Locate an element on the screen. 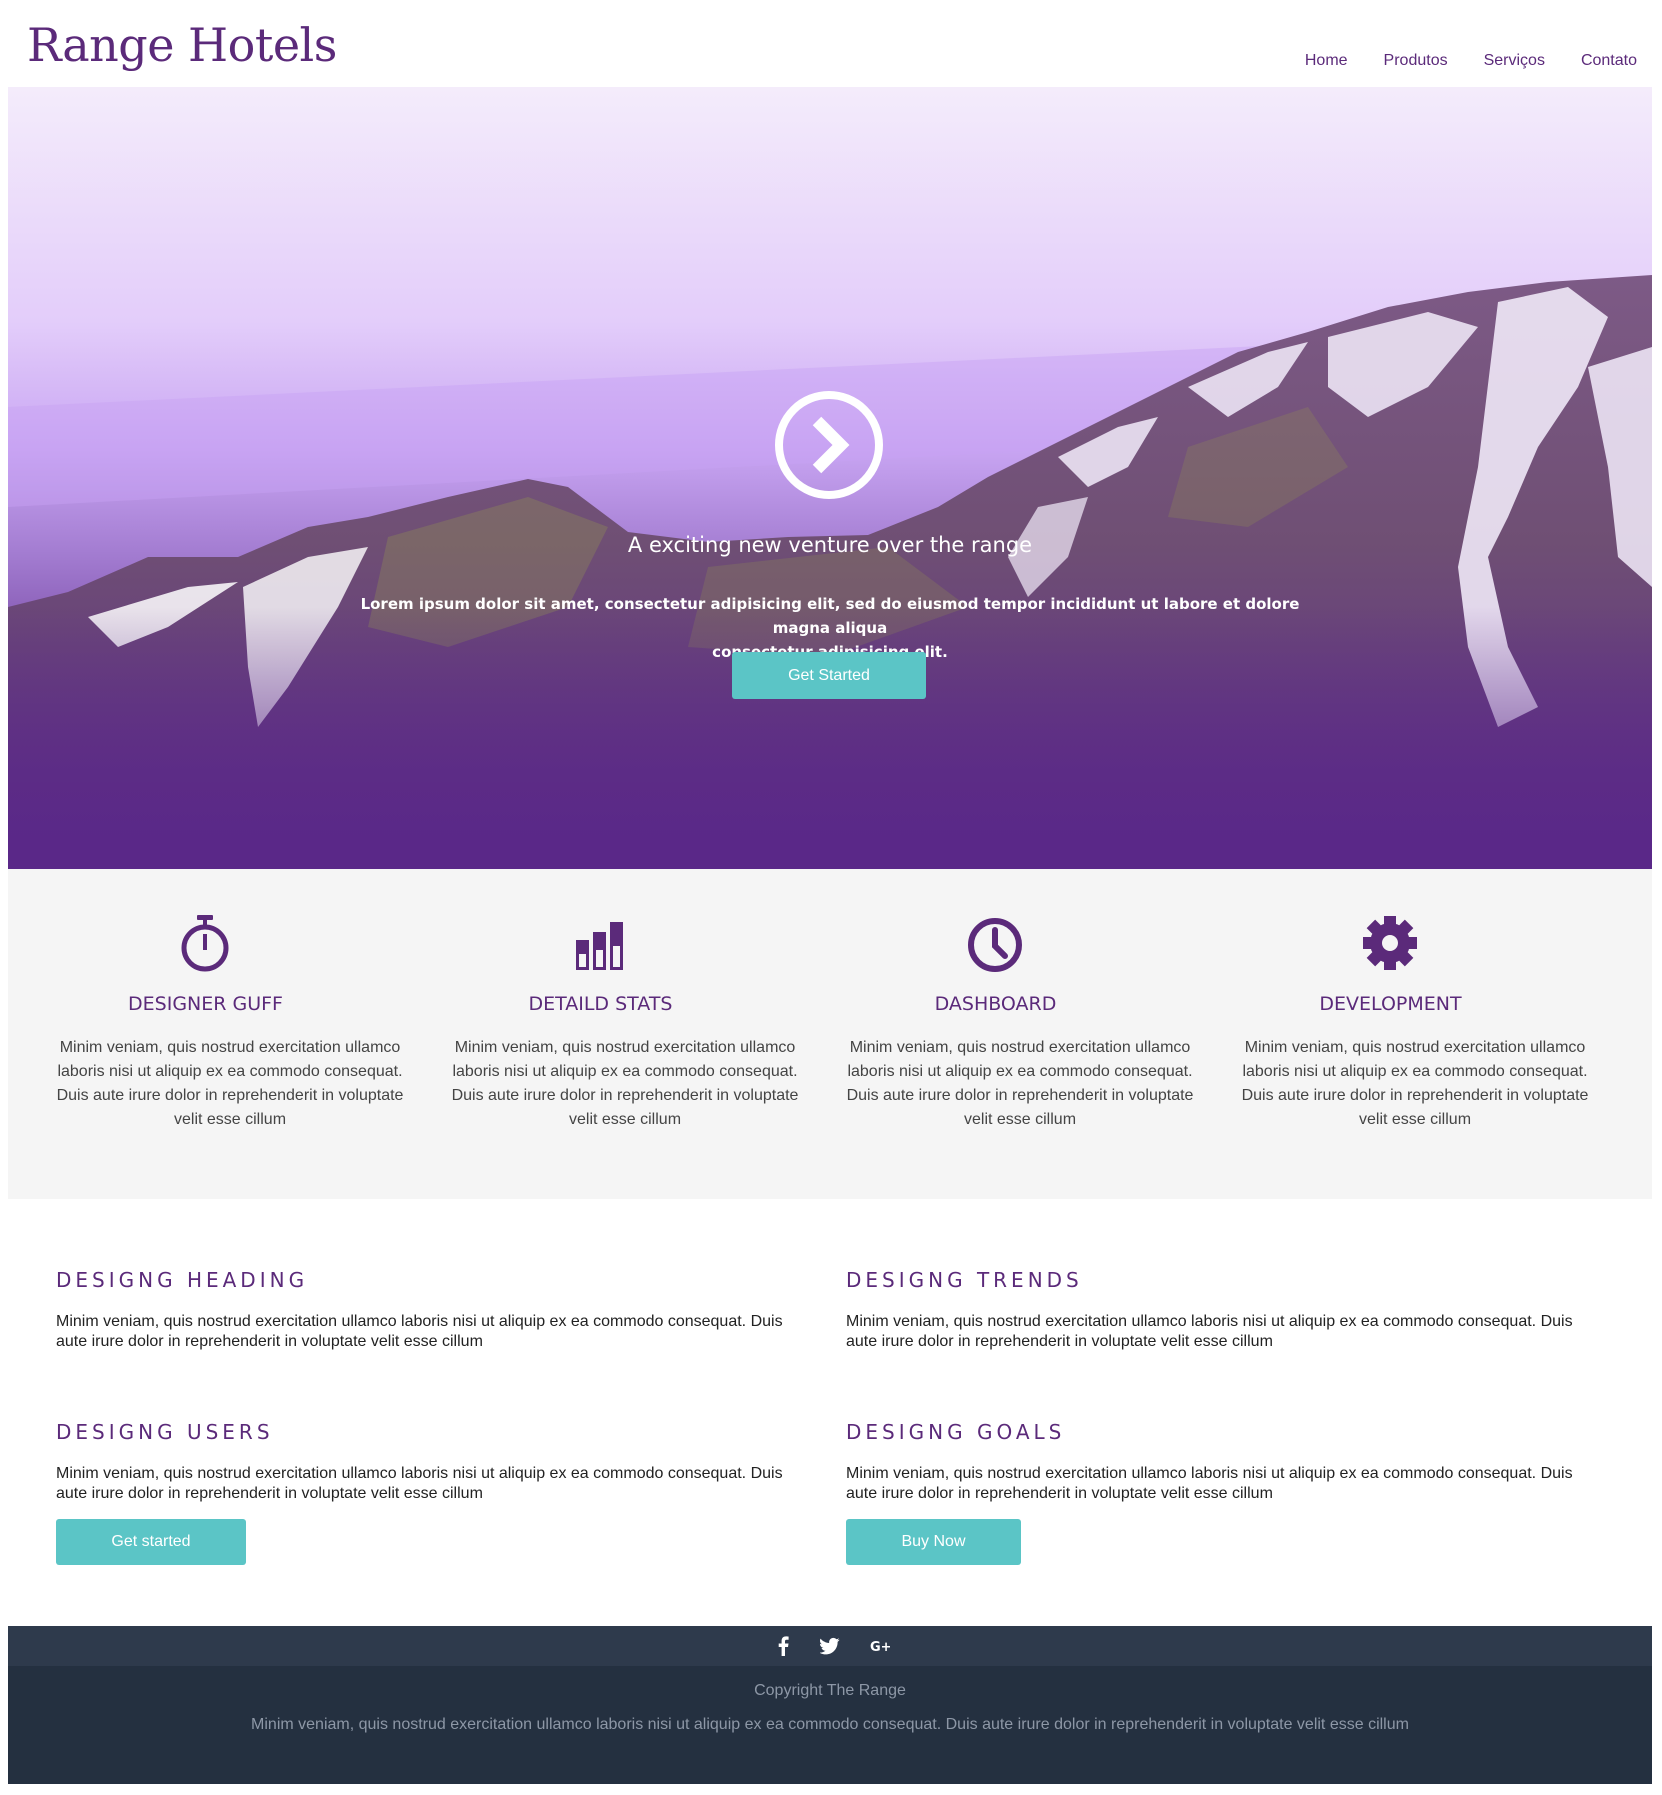 The height and width of the screenshot is (1795, 1662). get-started-secondary-button: Get started is located at coordinates (151, 1542).